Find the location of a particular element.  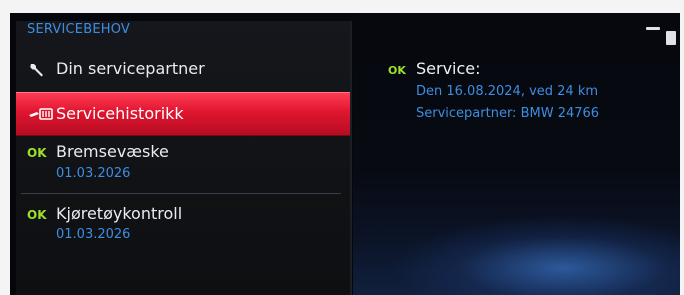

detail-service-date: Den 16.08.2024, ved 24 km is located at coordinates (507, 91).